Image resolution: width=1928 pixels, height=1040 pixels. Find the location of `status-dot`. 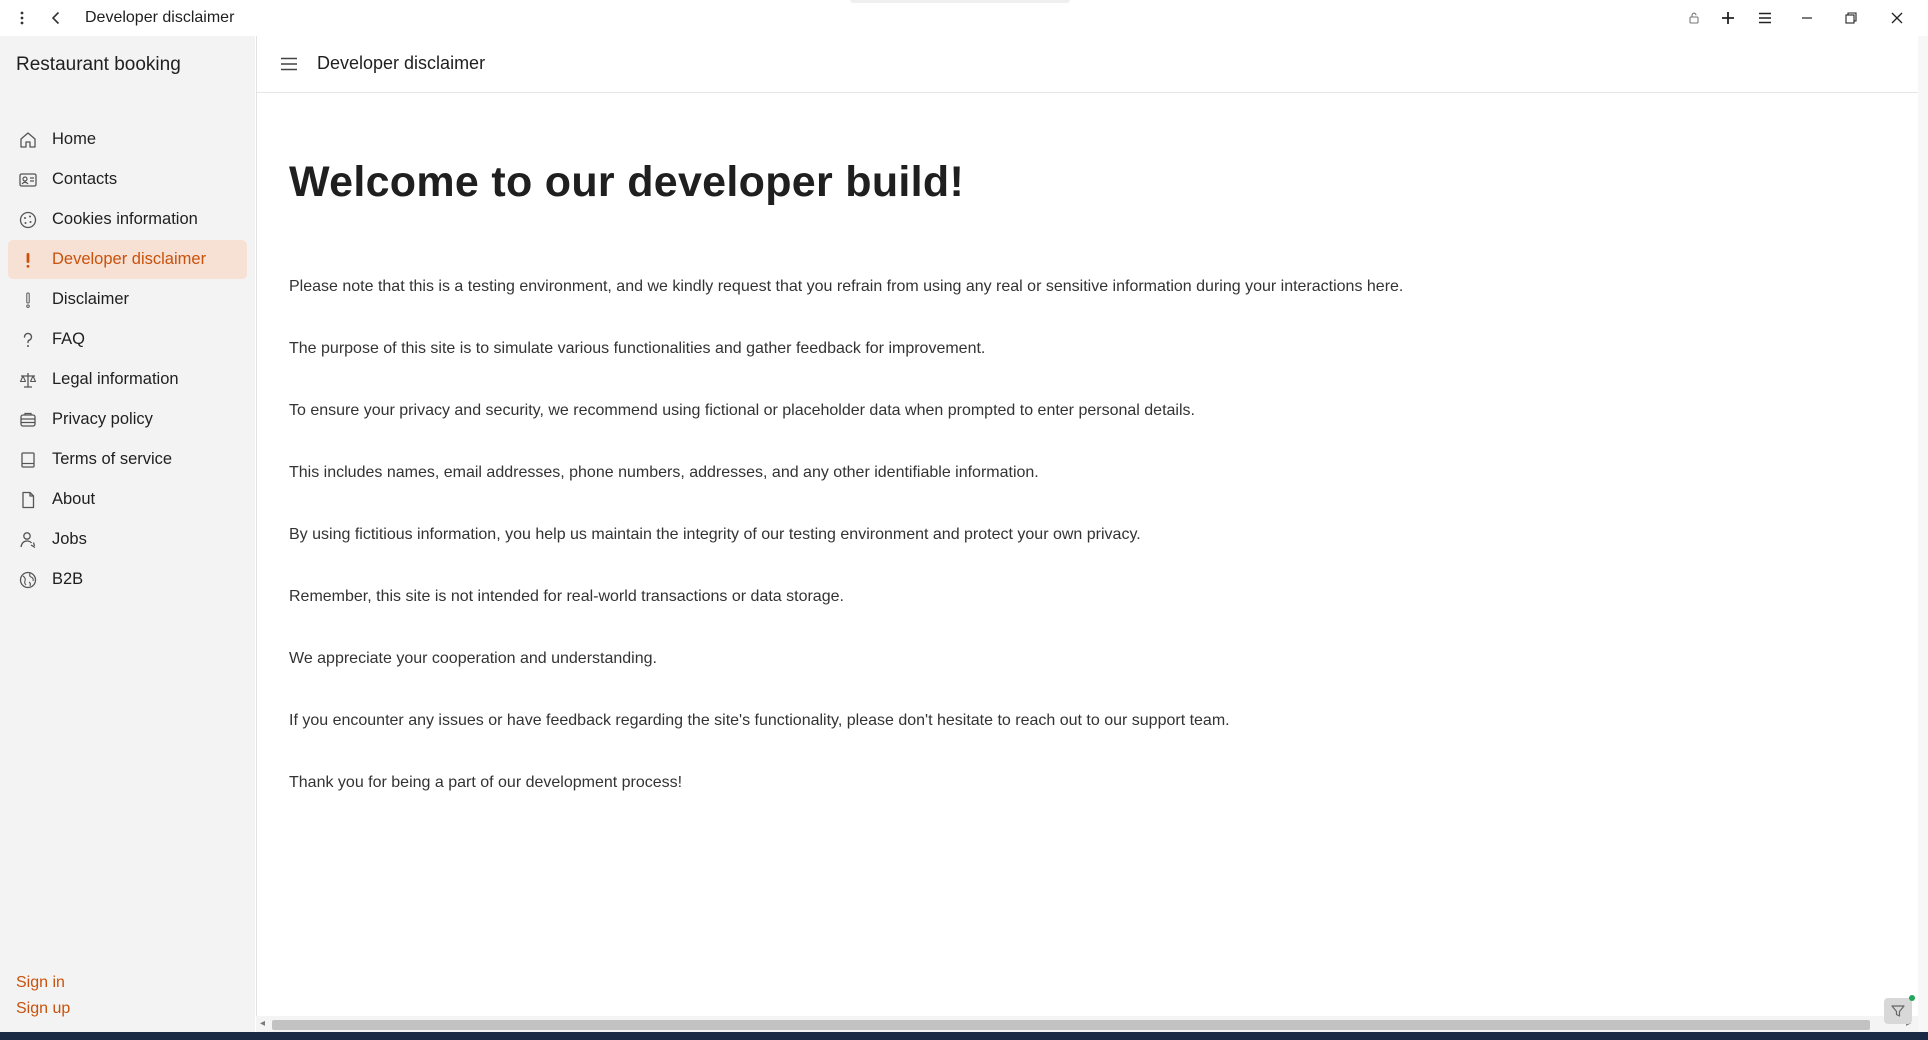

status-dot is located at coordinates (1912, 998).